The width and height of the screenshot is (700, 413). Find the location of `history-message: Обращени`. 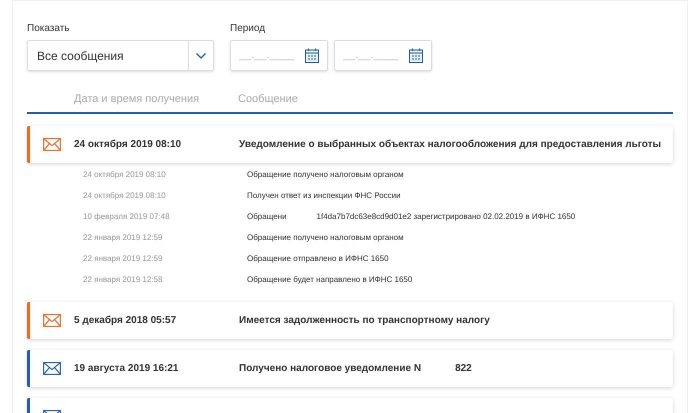

history-message: Обращени is located at coordinates (267, 217).